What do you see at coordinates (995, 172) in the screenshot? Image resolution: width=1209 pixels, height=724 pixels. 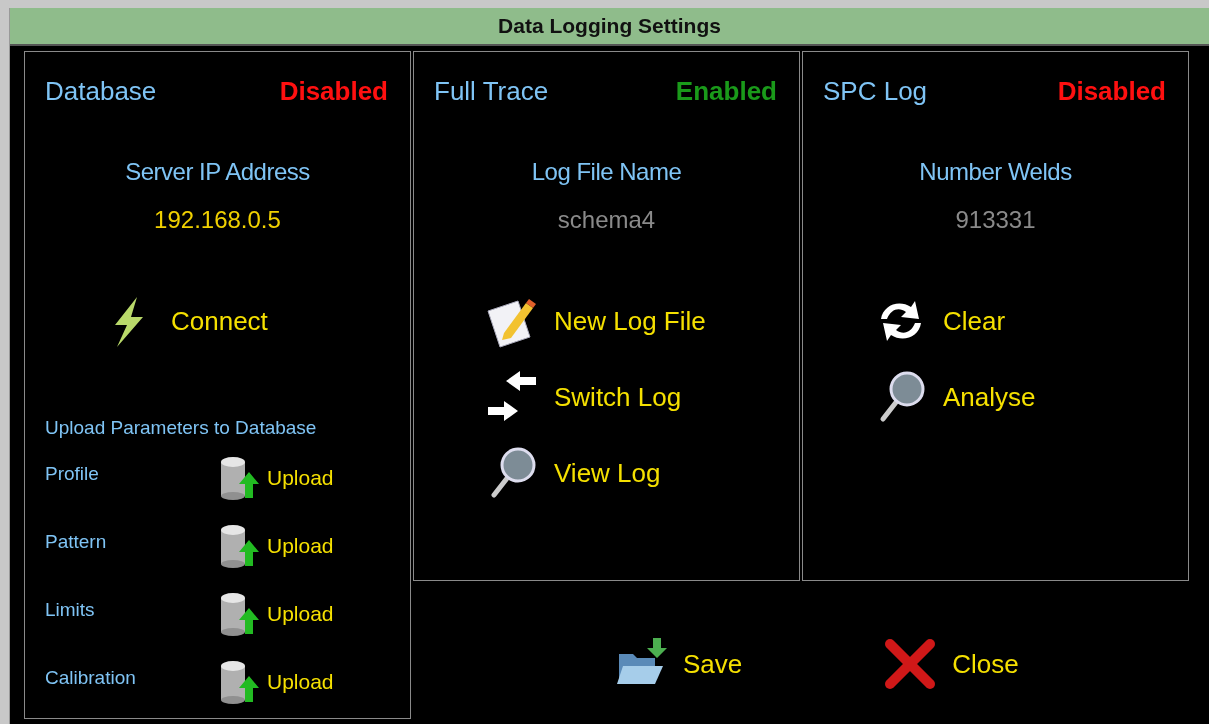 I see `field-label: Number Welds` at bounding box center [995, 172].